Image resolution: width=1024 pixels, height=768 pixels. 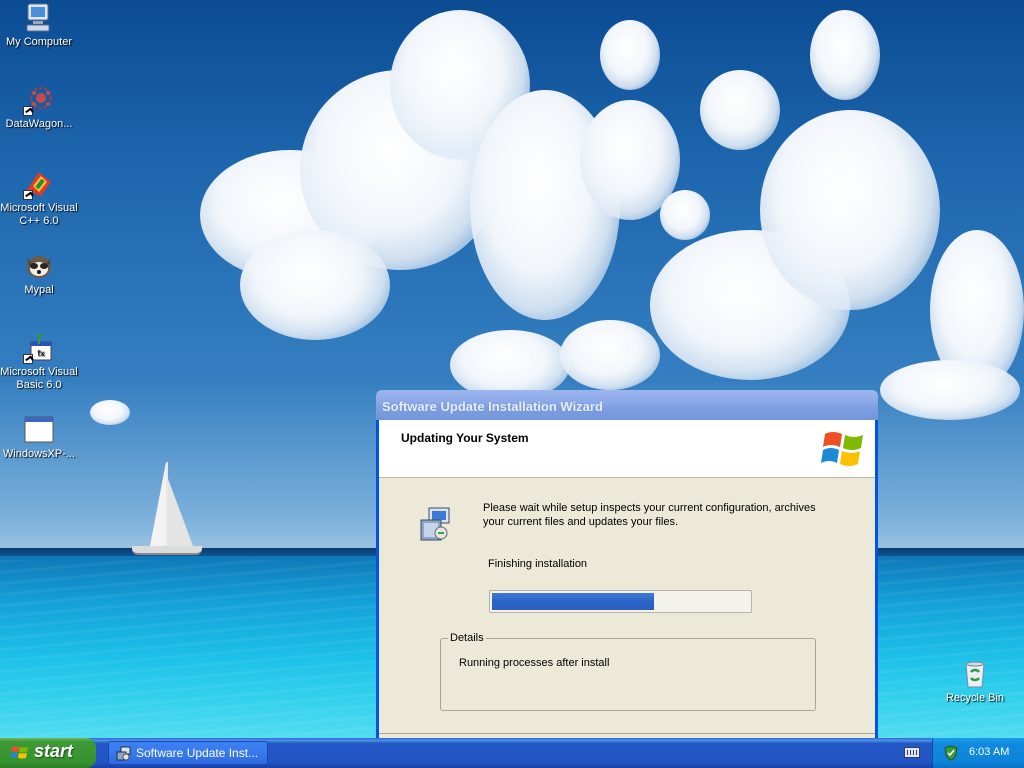 I want to click on desktop-icon-visual-basic: fx Microsoft Visual Basic 6.0, so click(x=39, y=362).